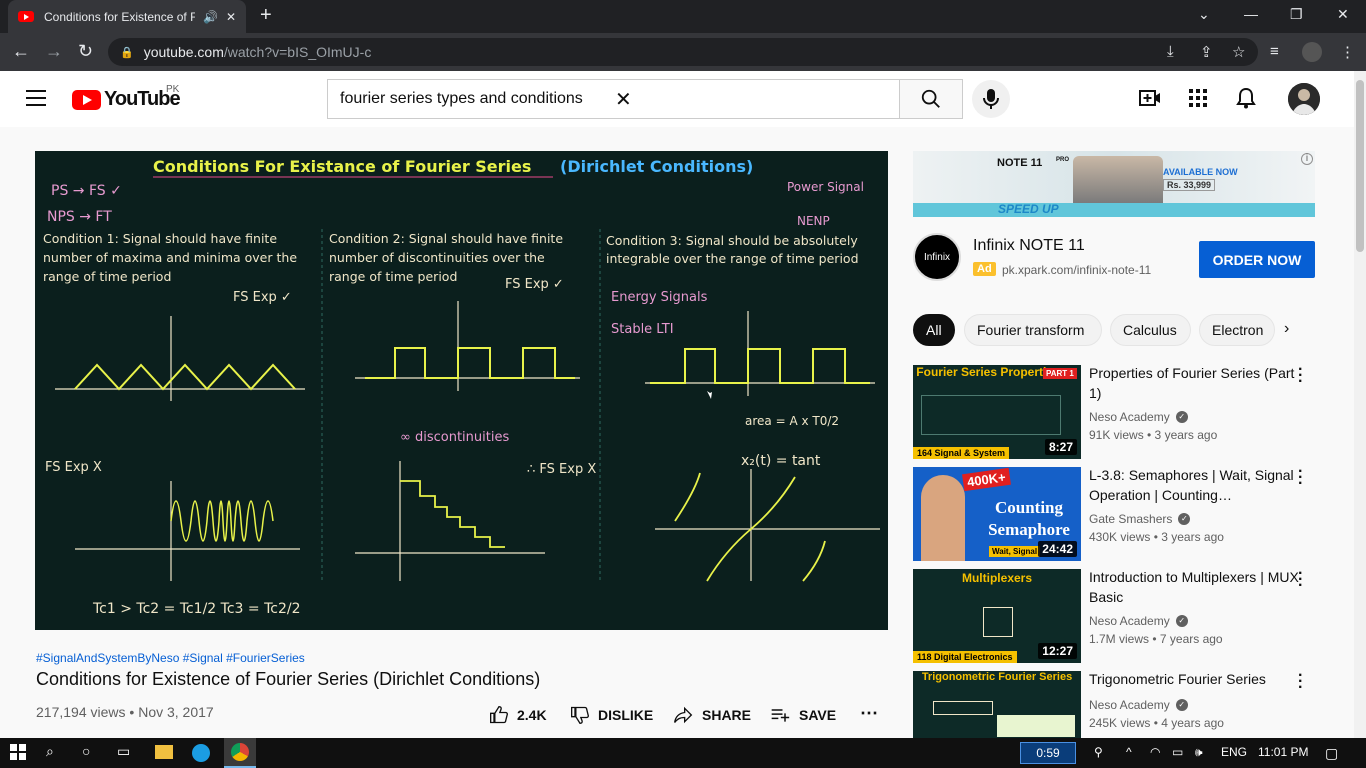 Image resolution: width=1366 pixels, height=768 pixels. I want to click on action-center-icon: ▢, so click(1331, 753).